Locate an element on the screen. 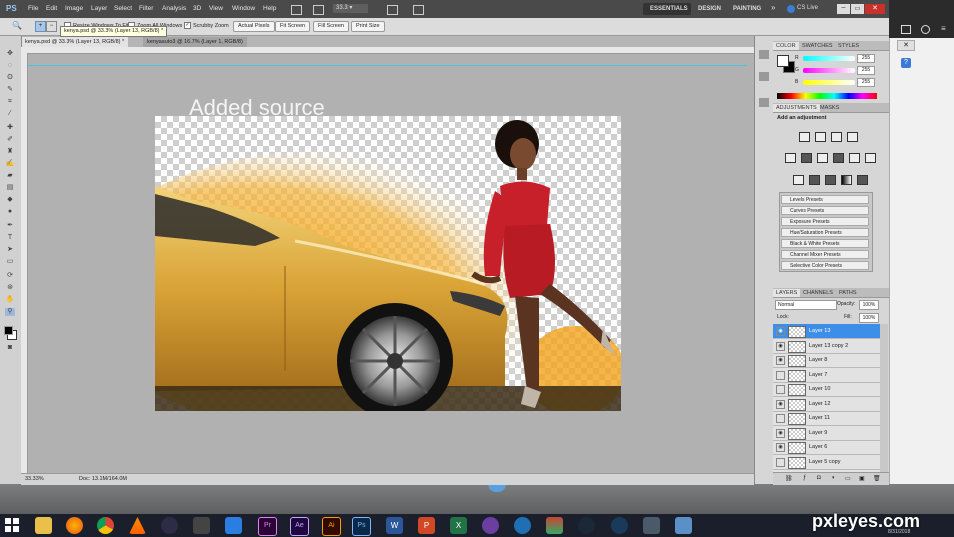 The image size is (954, 537). word-icon: W is located at coordinates (394, 525).